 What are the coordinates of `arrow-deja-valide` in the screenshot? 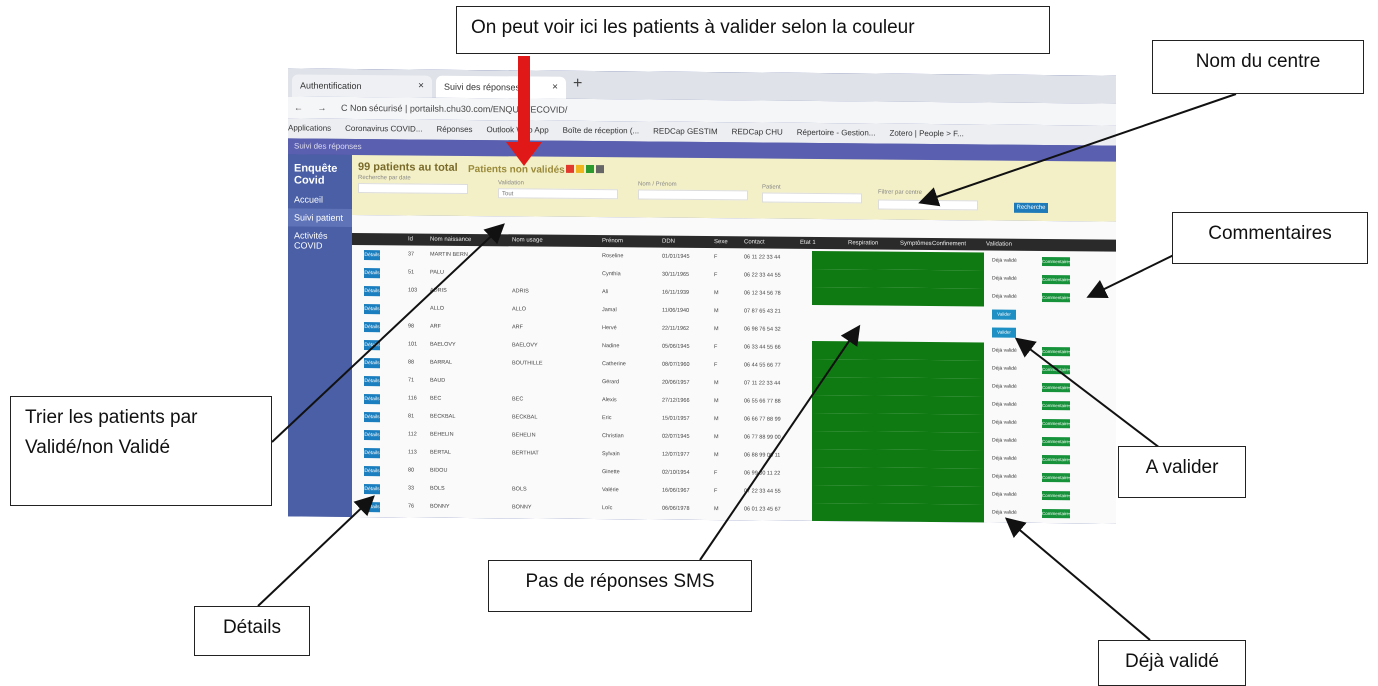 It's located at (1077, 579).